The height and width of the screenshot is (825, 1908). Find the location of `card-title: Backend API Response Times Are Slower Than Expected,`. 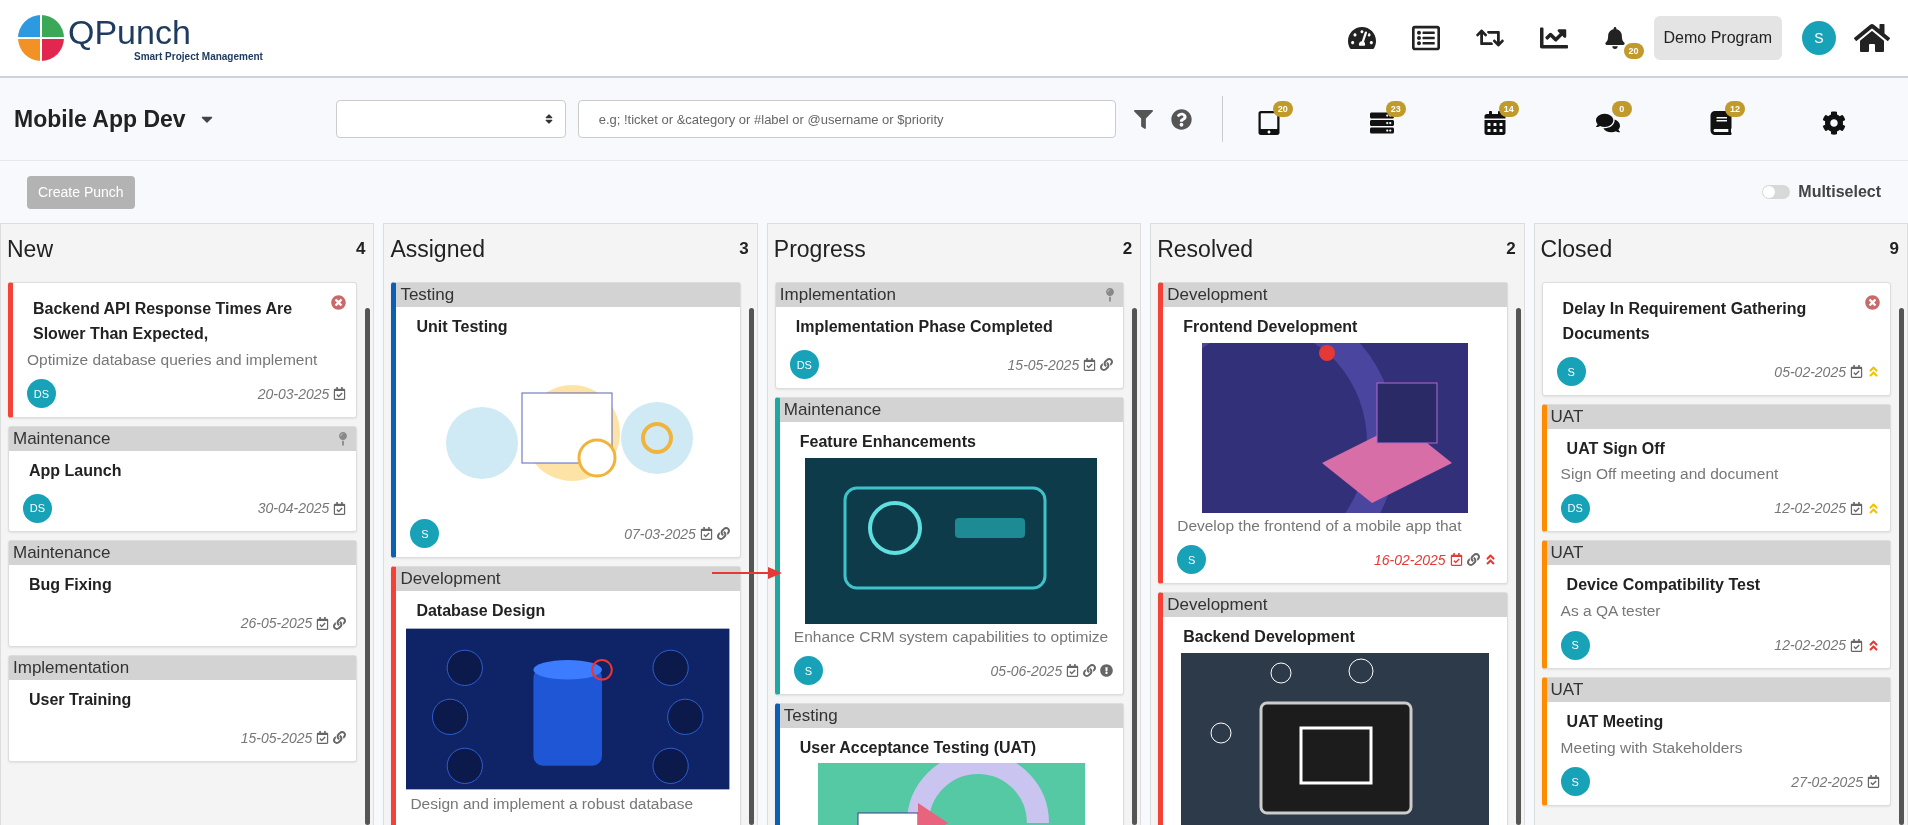

card-title: Backend API Response Times Are Slower Than Expected, is located at coordinates (163, 321).